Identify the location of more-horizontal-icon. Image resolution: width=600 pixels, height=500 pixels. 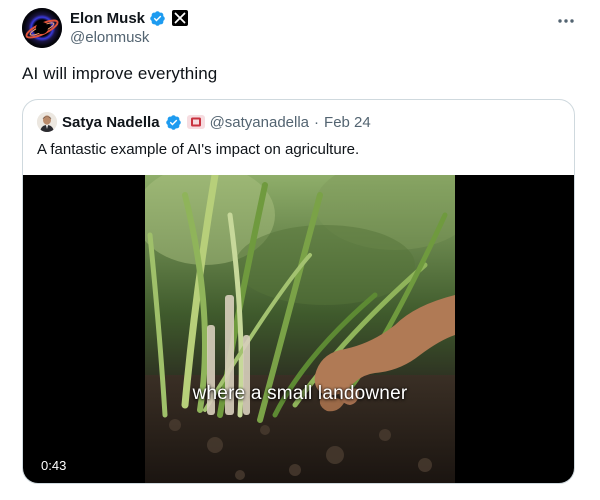
(566, 20).